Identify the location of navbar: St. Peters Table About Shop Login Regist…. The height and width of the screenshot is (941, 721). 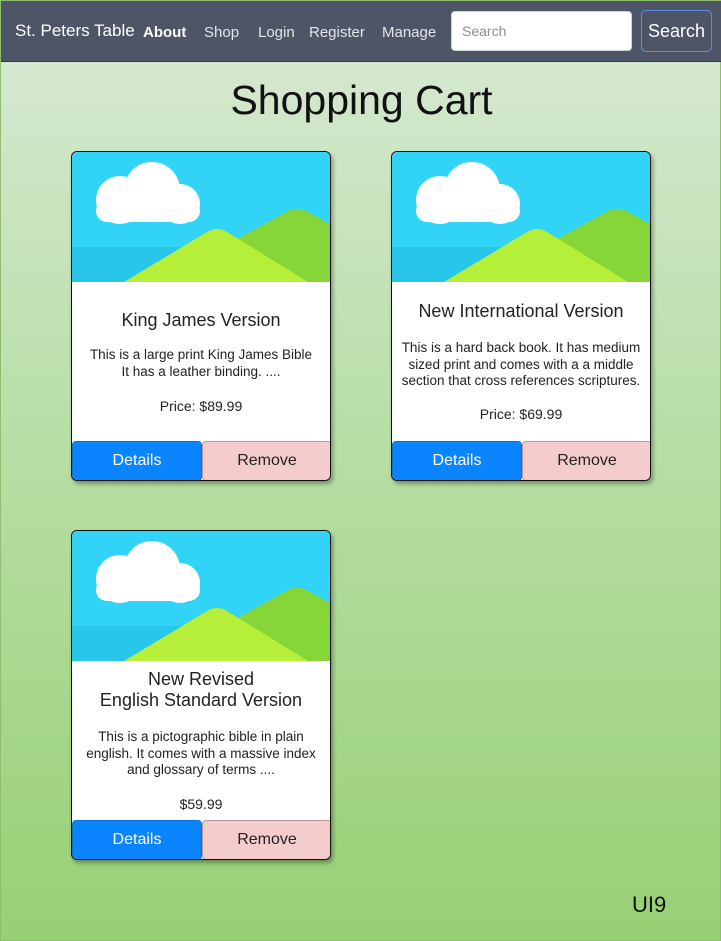
(361, 31).